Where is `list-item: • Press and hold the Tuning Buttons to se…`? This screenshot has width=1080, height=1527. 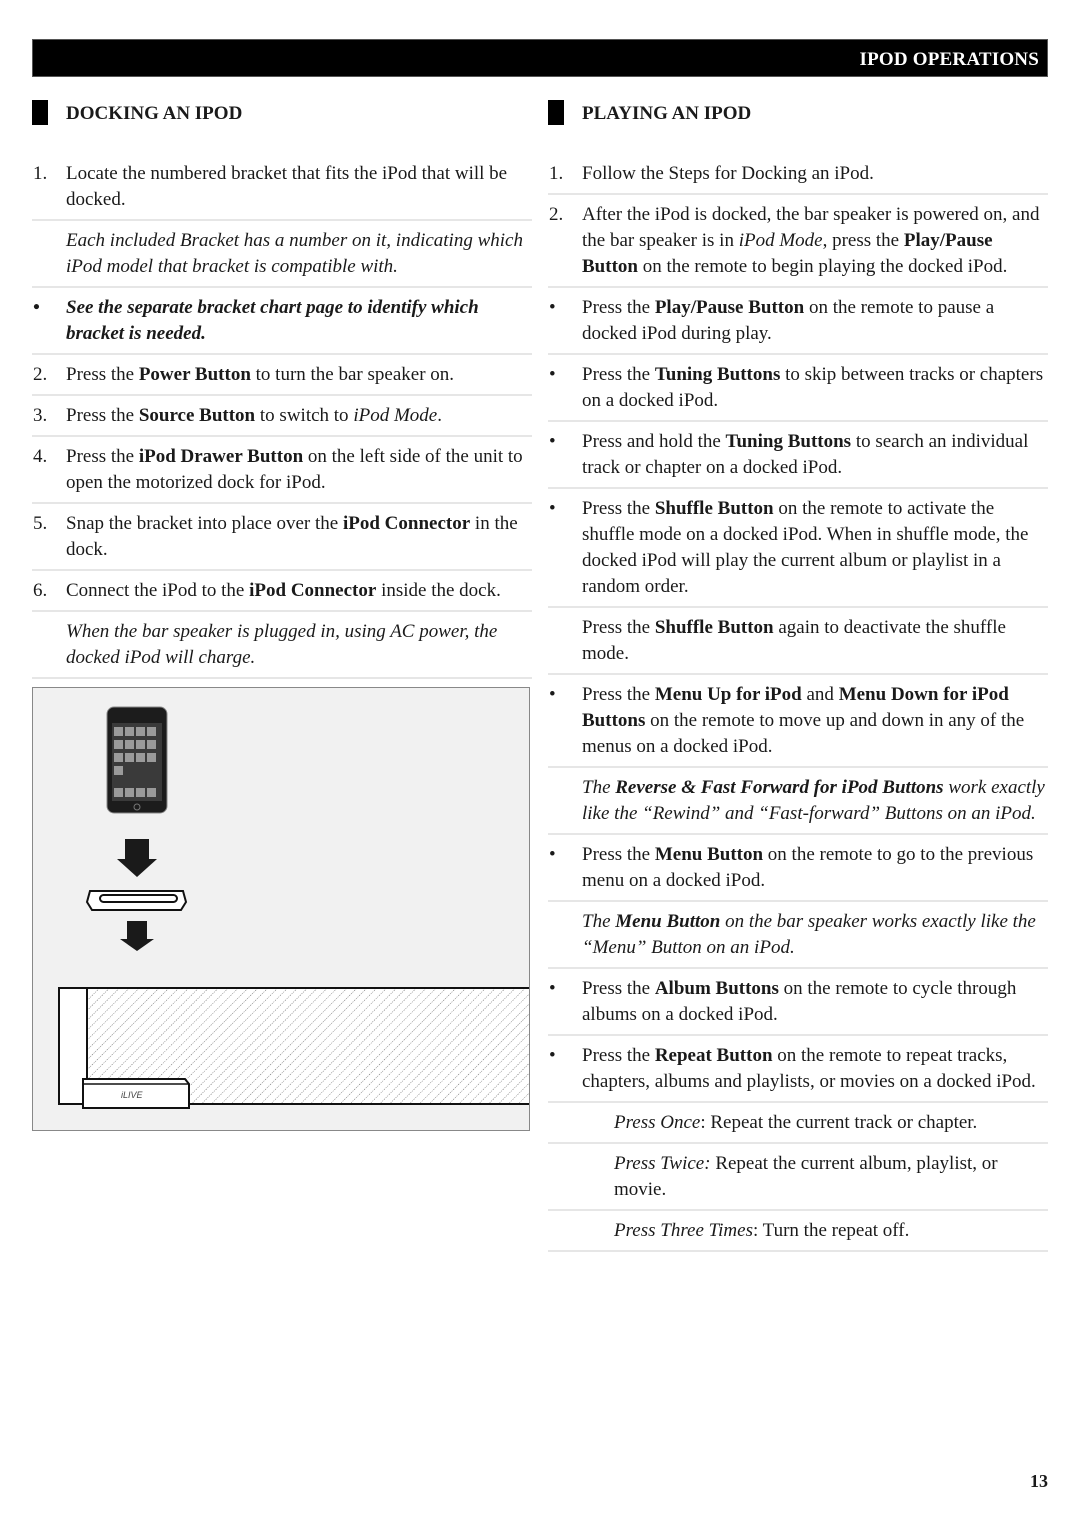 list-item: • Press and hold the Tuning Buttons to se… is located at coordinates (798, 455).